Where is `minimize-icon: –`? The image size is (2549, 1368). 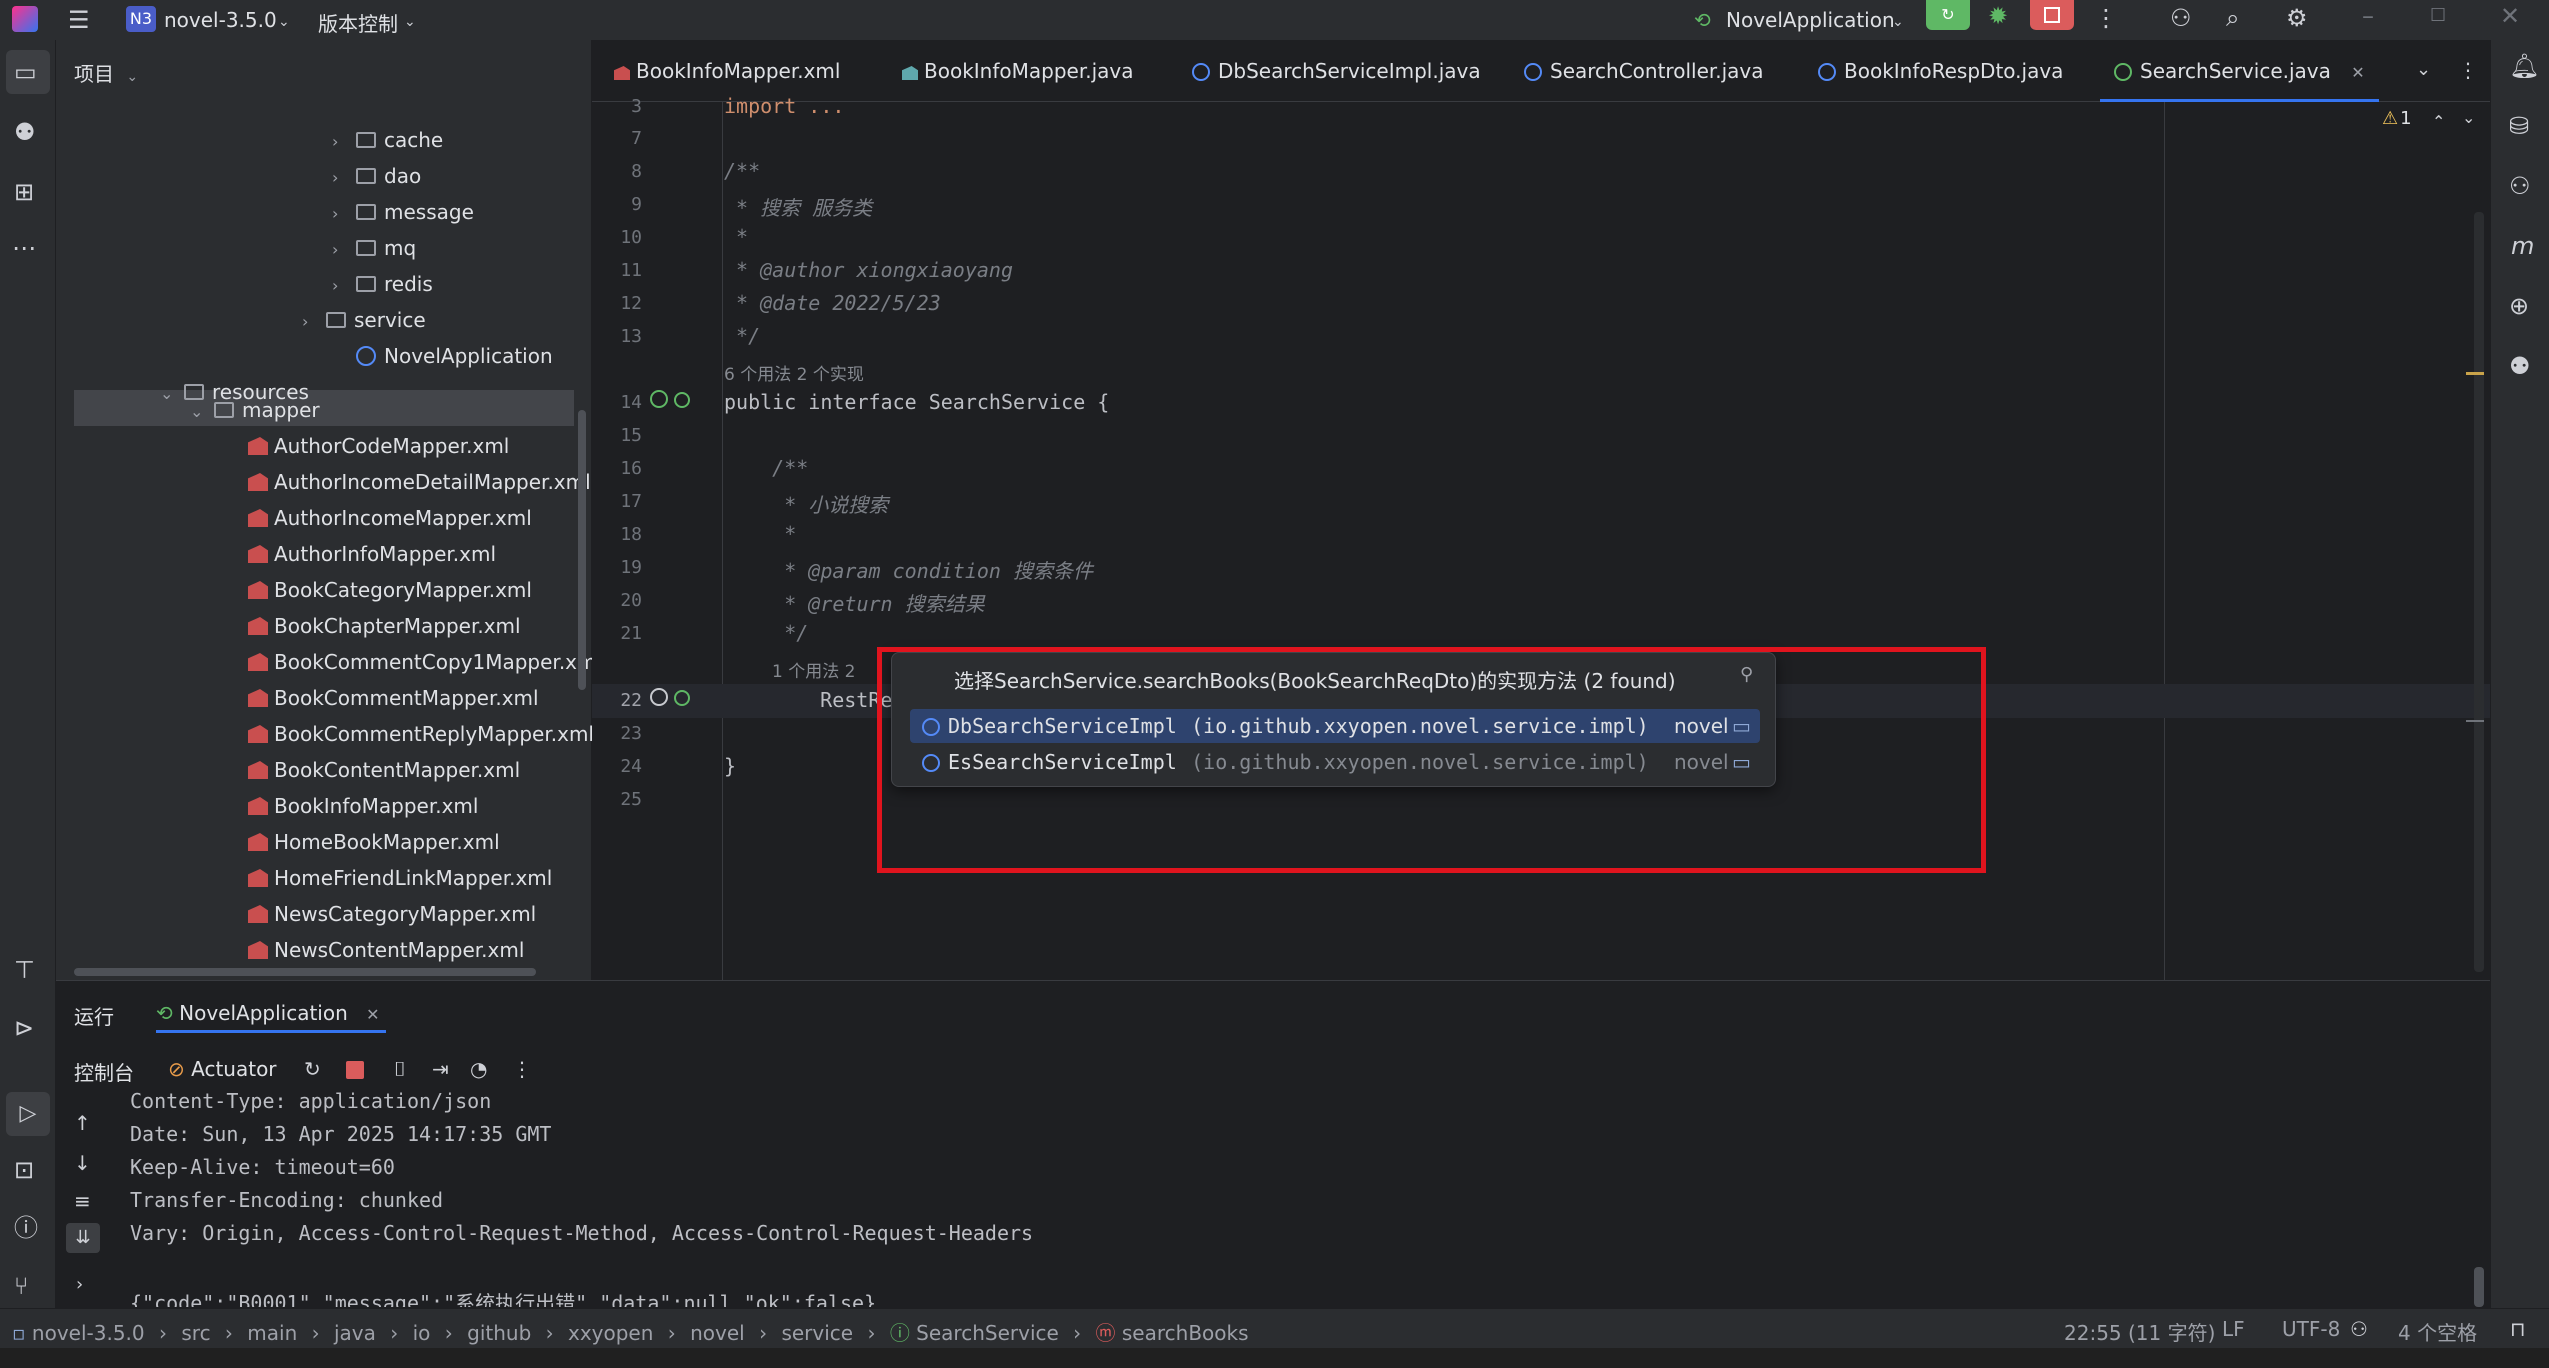 minimize-icon: – is located at coordinates (2368, 16).